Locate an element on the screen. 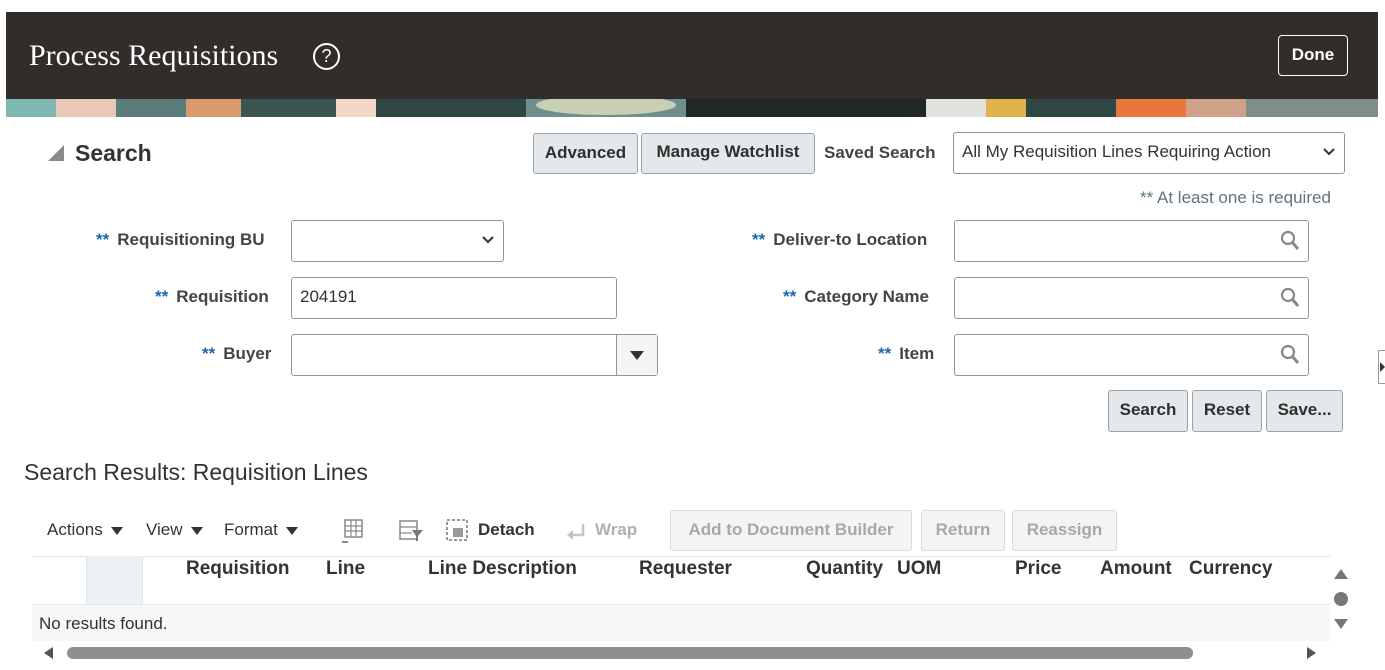  column-header-requester: Requester is located at coordinates (685, 569).